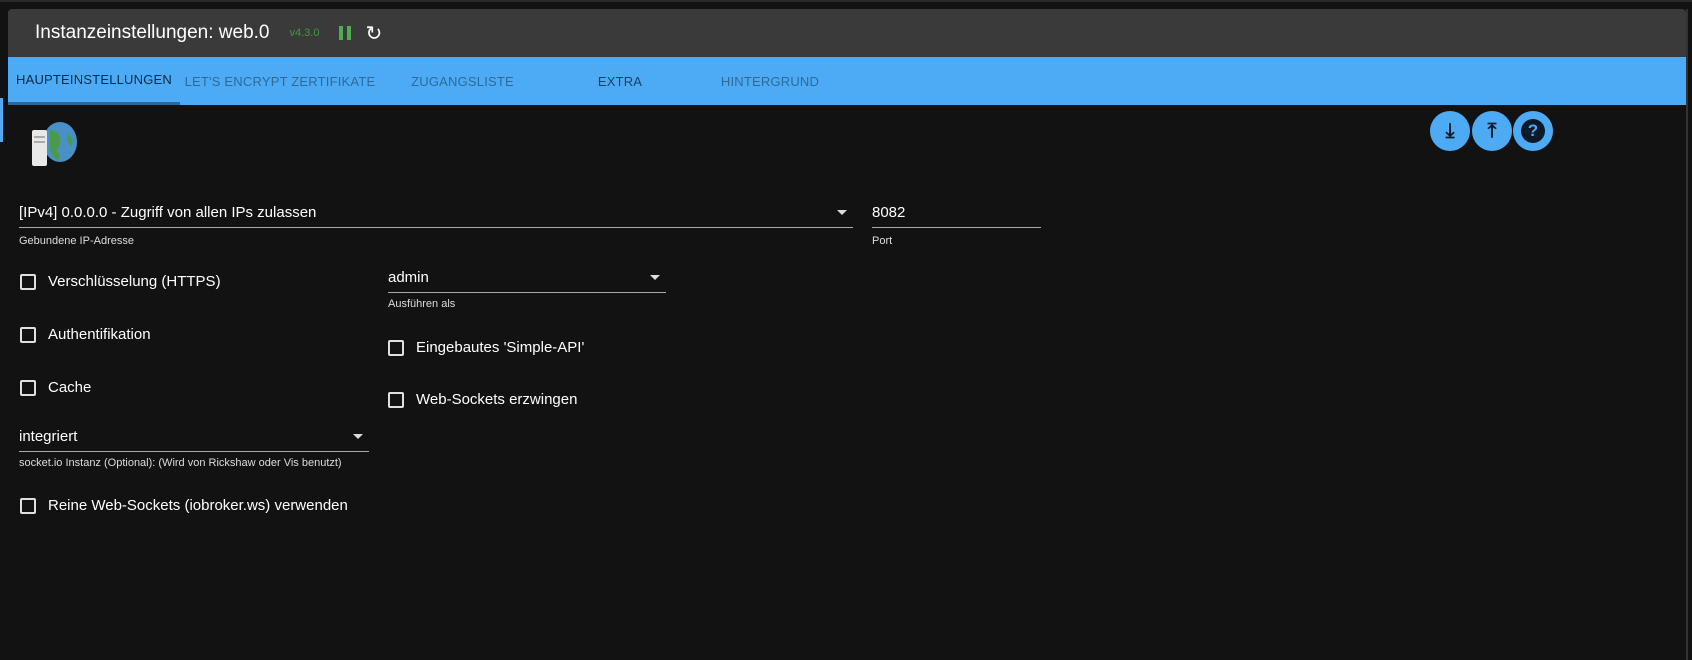  Describe the element at coordinates (770, 81) in the screenshot. I see `tab-background: HINTERGRUND` at that location.